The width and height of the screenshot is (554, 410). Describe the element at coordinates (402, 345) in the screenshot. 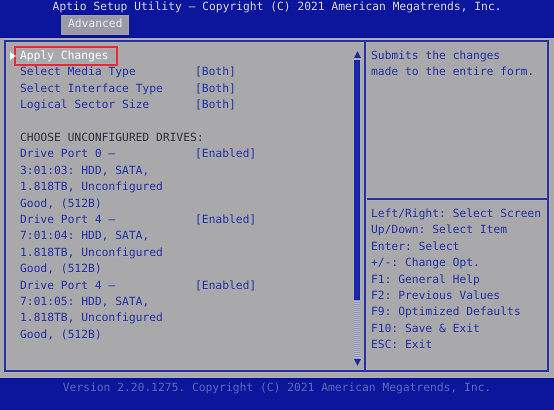

I see `key-help-line: ESC: Exit` at that location.